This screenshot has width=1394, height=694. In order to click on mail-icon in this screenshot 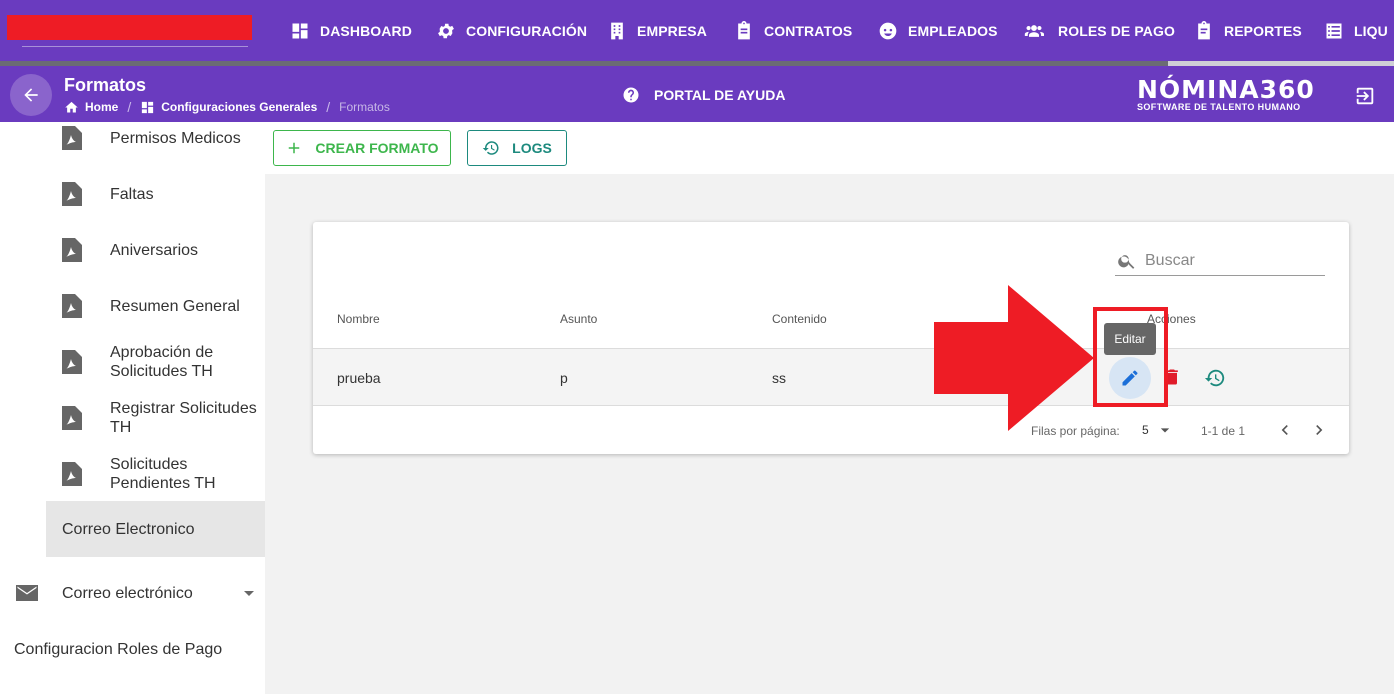, I will do `click(27, 593)`.